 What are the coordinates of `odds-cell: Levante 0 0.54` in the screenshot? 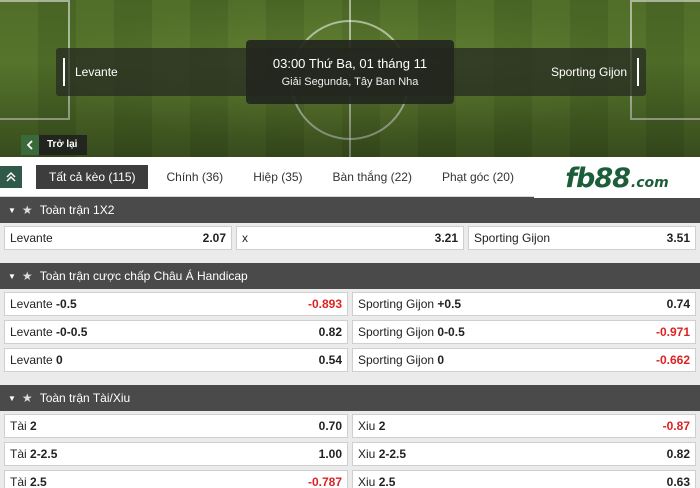 It's located at (176, 360).